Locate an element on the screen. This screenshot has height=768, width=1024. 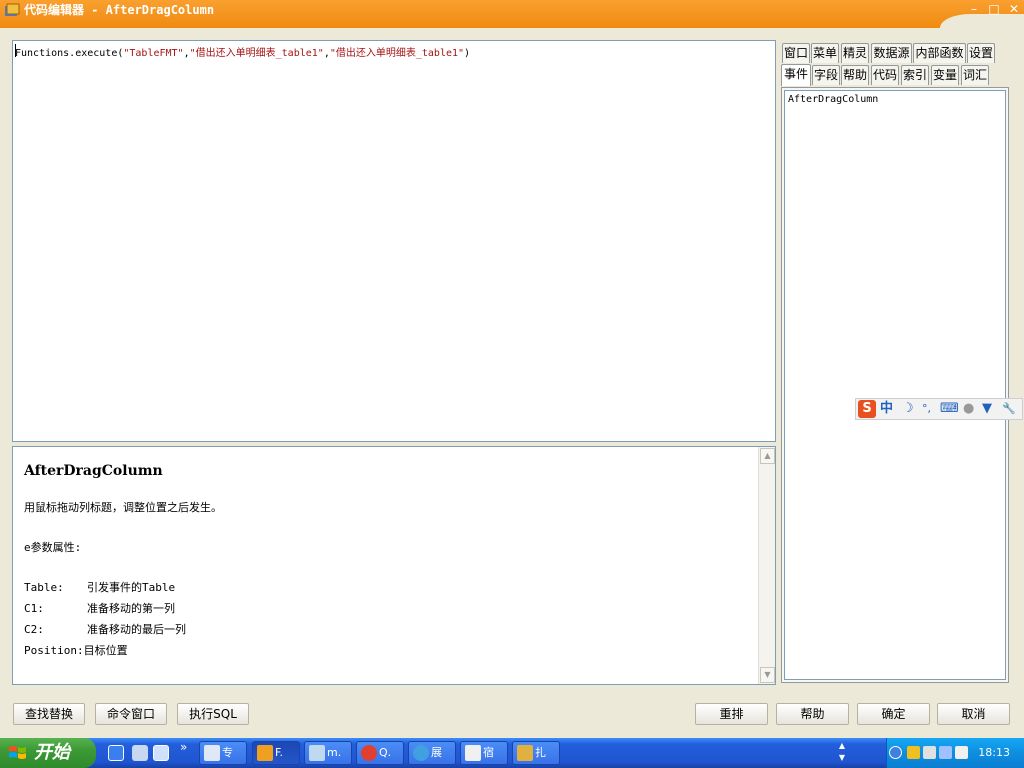
tab-wizard: 精灵 is located at coordinates (855, 53).